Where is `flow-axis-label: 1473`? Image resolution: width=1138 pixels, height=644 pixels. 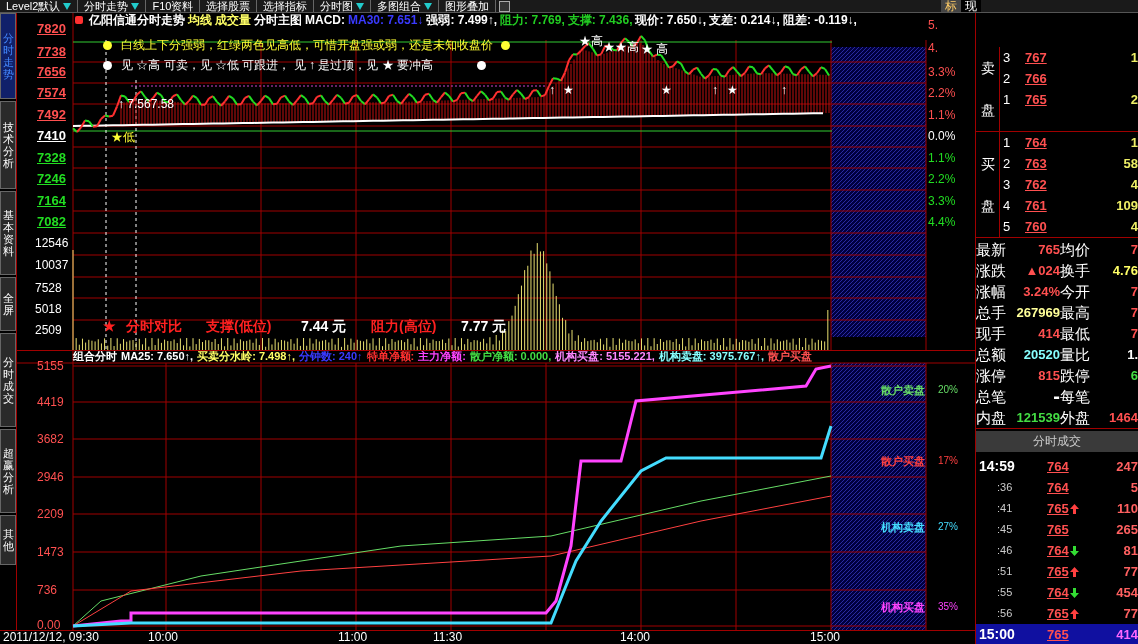
flow-axis-label: 1473 is located at coordinates (50, 552).